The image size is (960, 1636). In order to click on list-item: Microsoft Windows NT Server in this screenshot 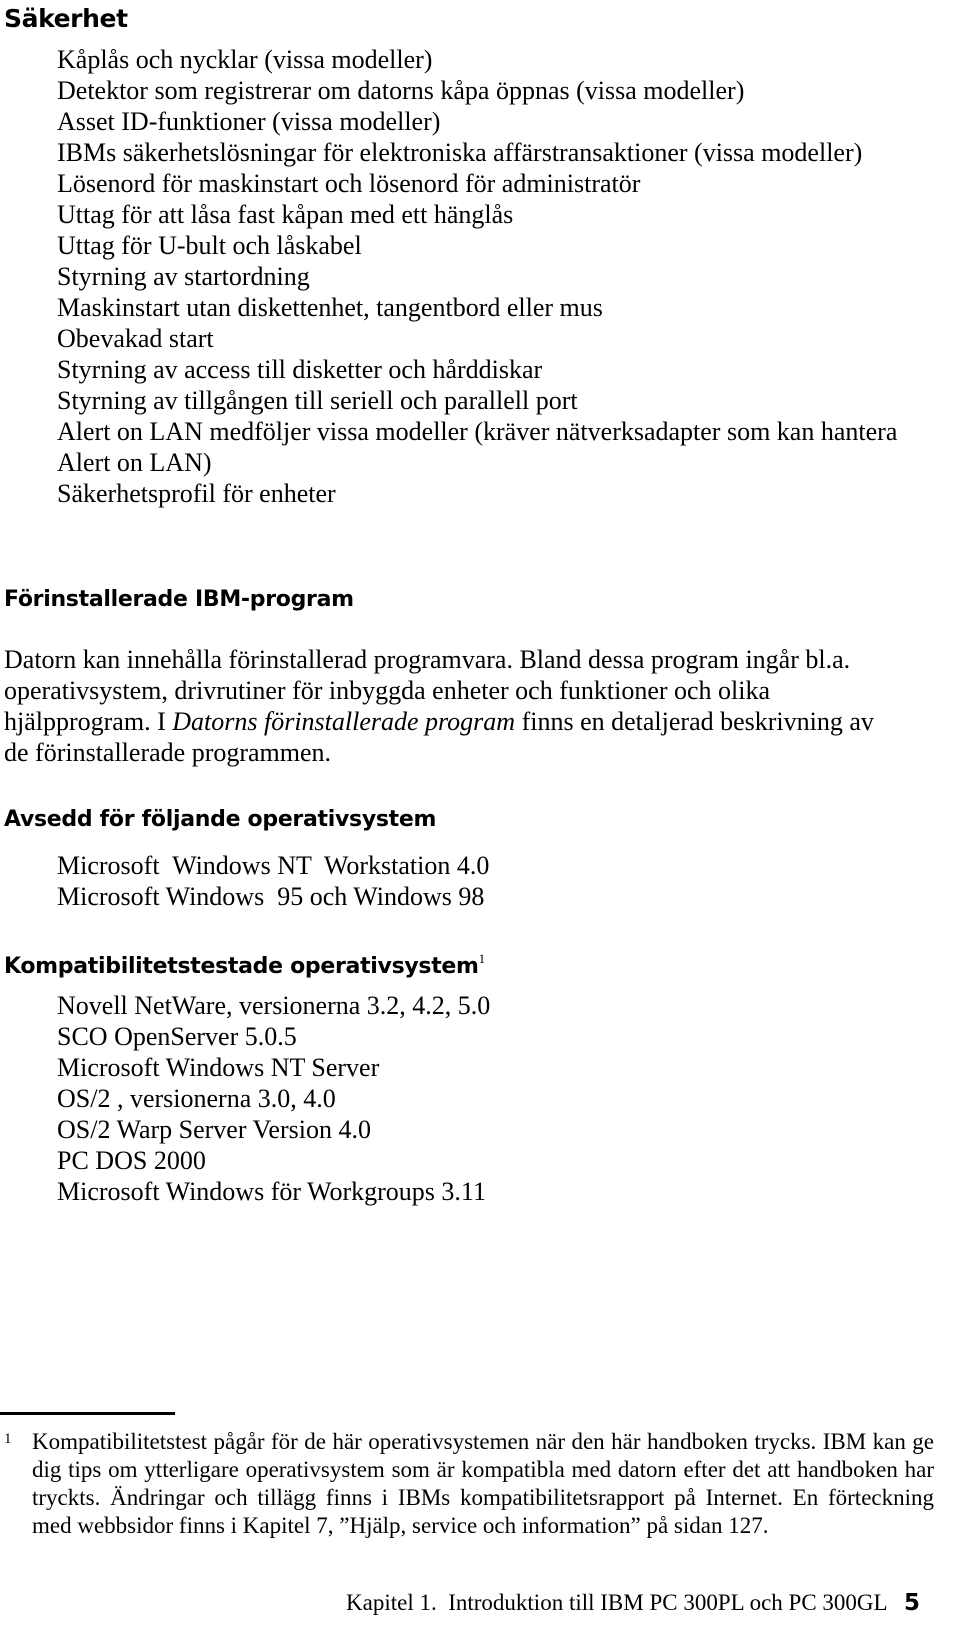, I will do `click(218, 1067)`.